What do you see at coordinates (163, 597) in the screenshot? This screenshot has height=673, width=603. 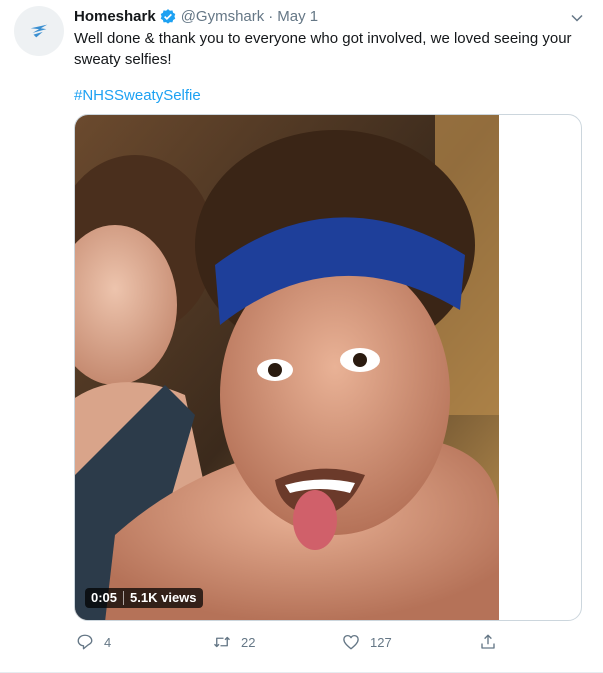 I see `video-views: 5.1K views` at bounding box center [163, 597].